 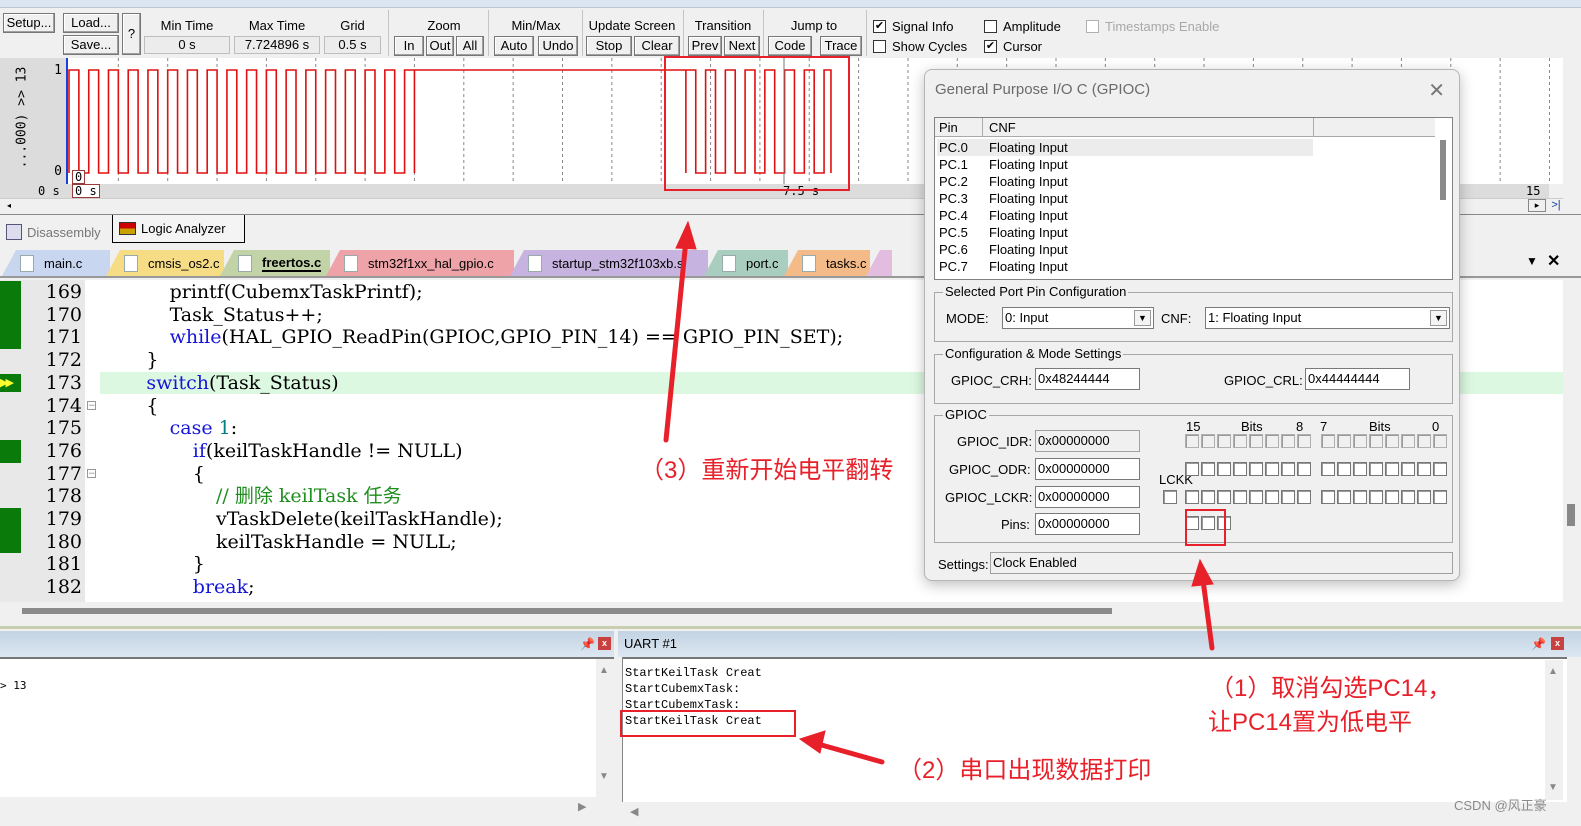 I want to click on pin-row: PC.0 Floating Input, so click(x=1125, y=147).